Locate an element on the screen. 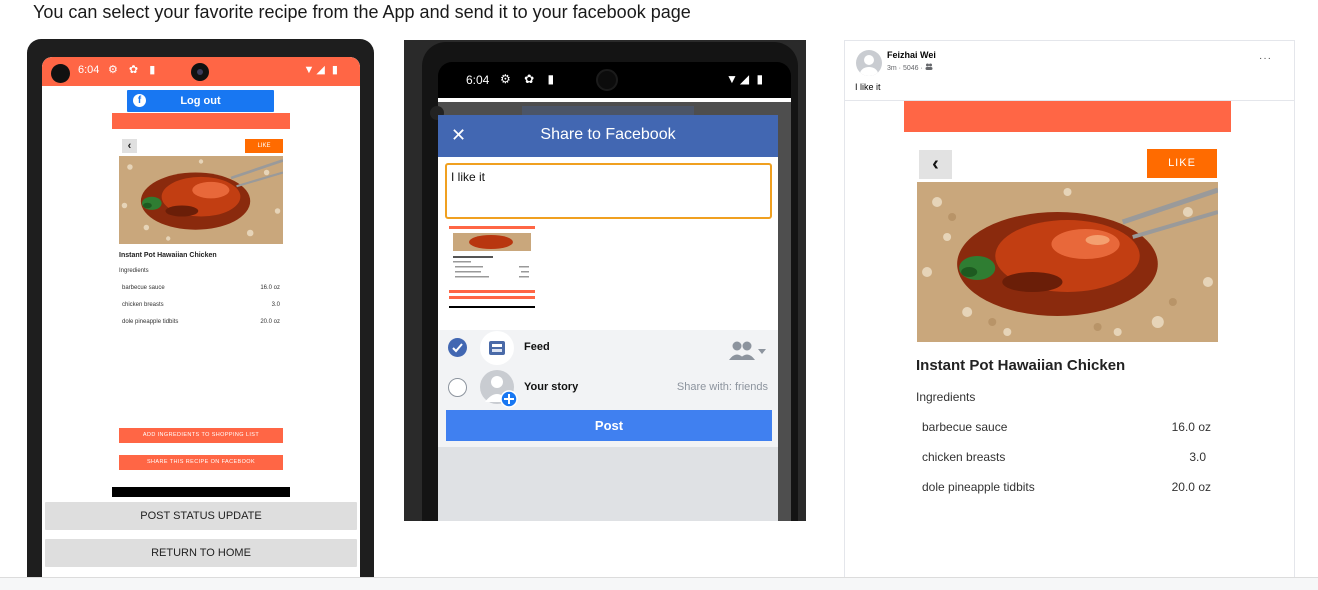 The image size is (1318, 590). post-status-update-button: POST STATUS UPDATE is located at coordinates (201, 516).